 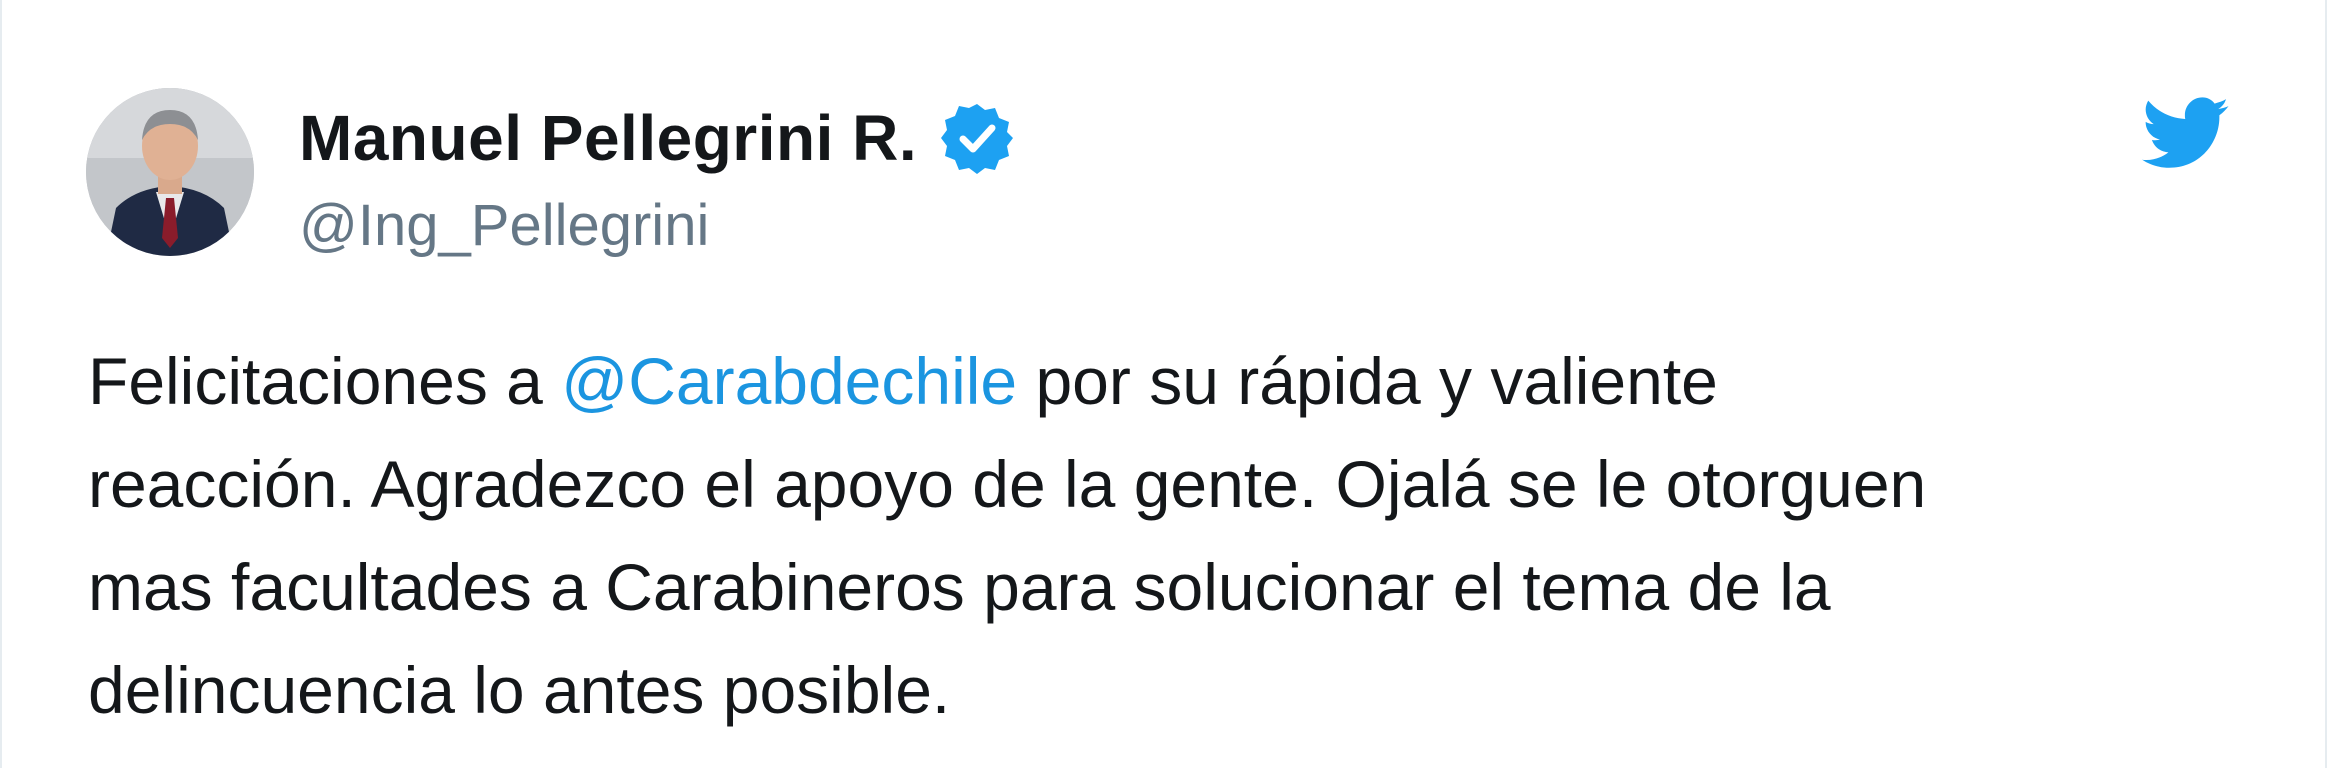 I want to click on avatar-portrait-image, so click(x=170, y=172).